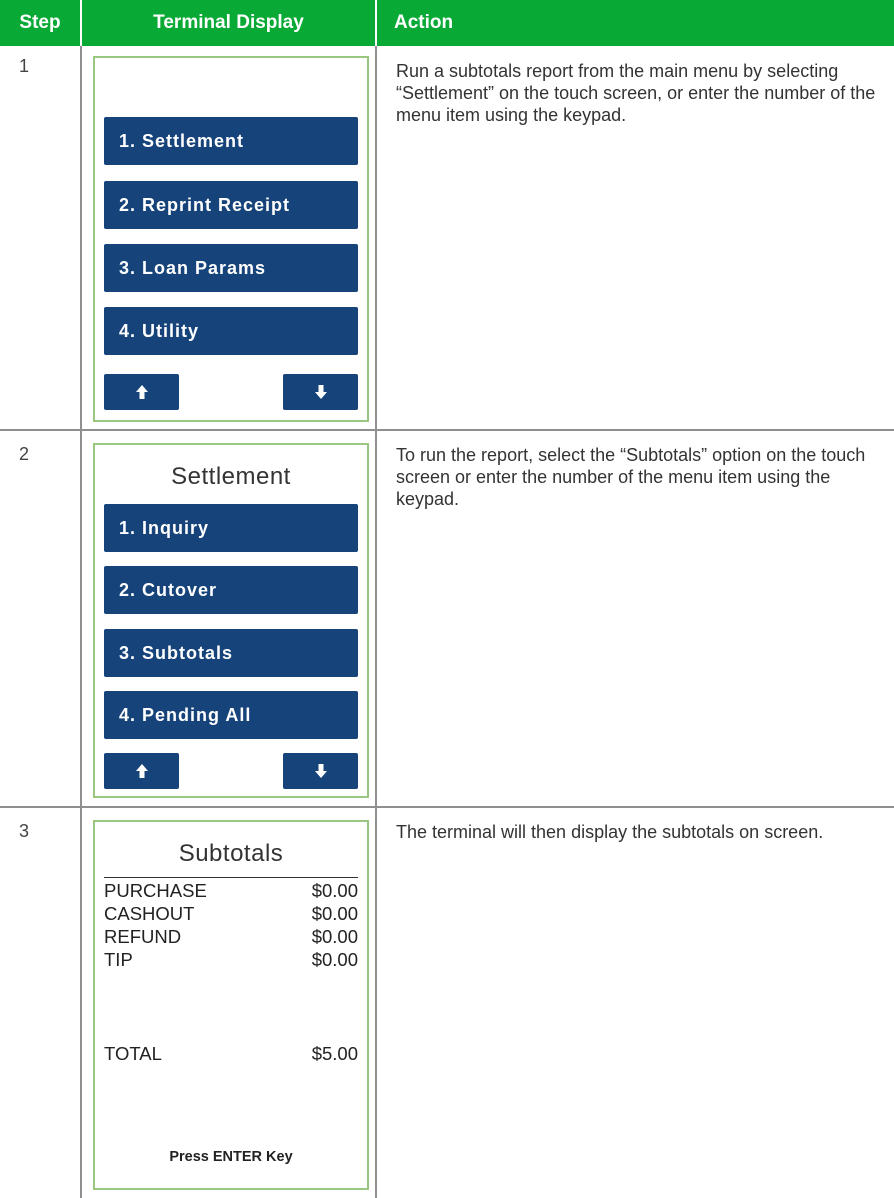  What do you see at coordinates (118, 959) in the screenshot?
I see `subtotal-label: TIP` at bounding box center [118, 959].